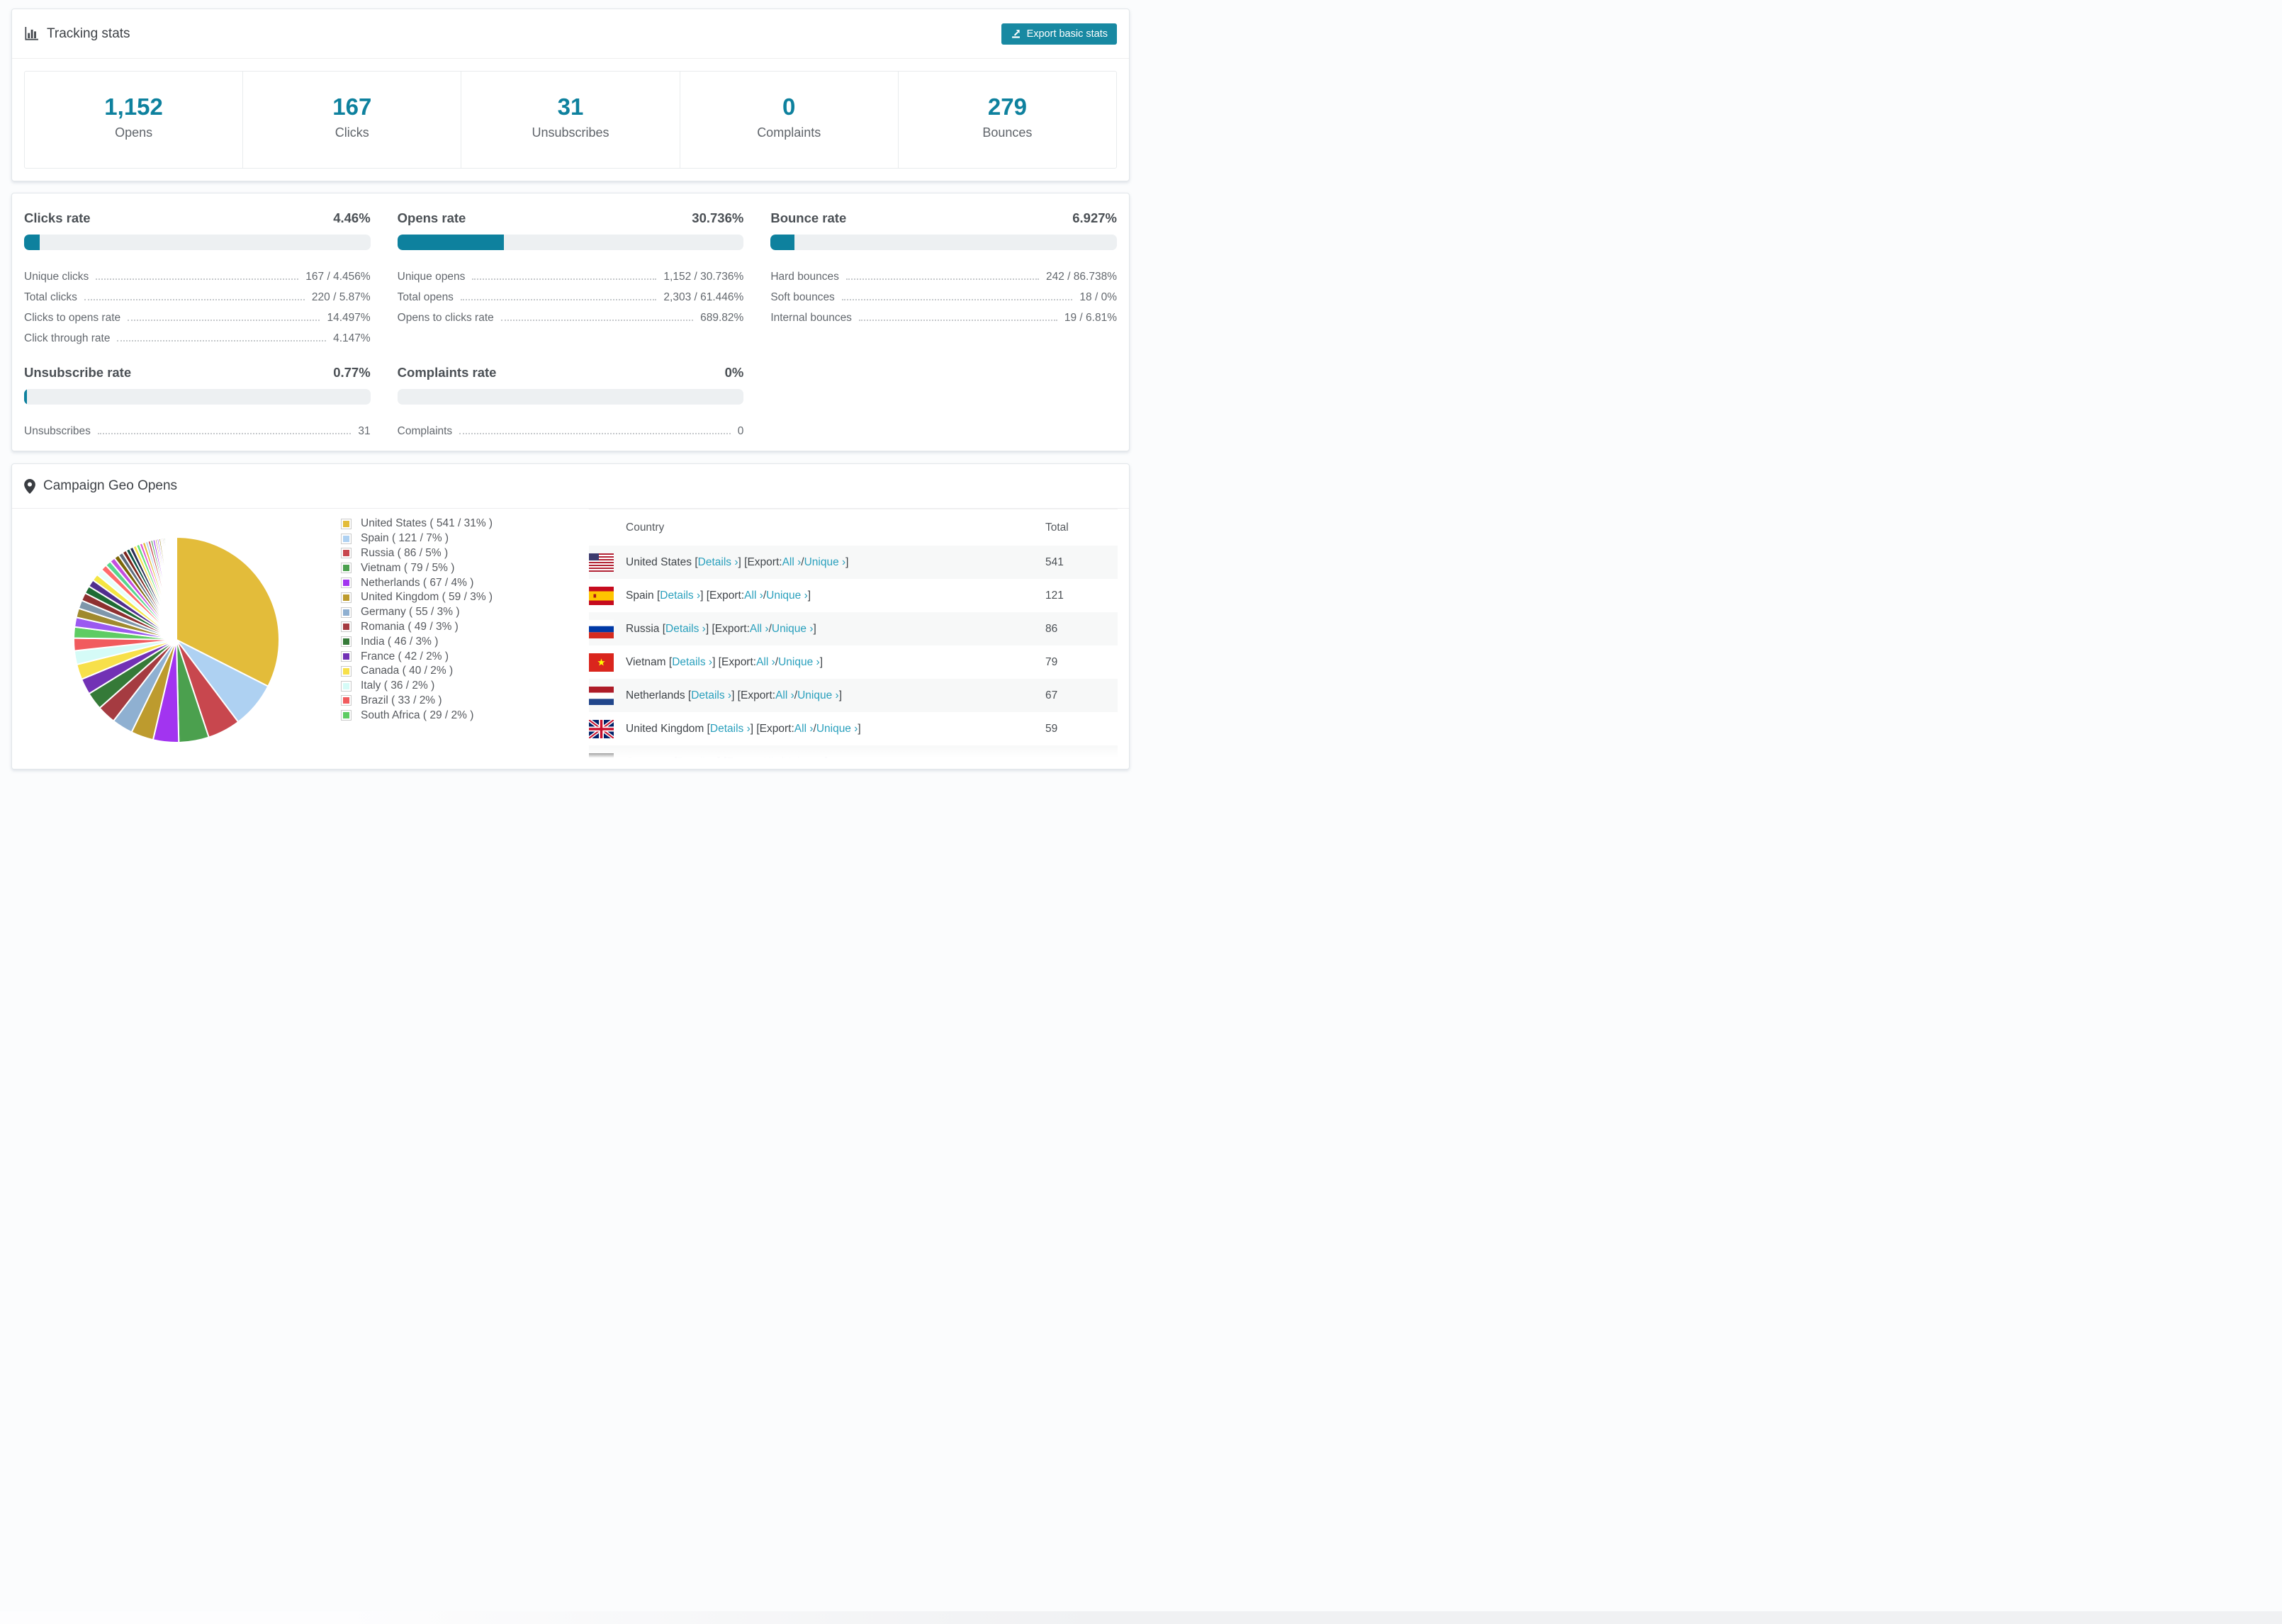 The image size is (2282, 1624). I want to click on rate-block-unsubscribe-rate: Unsubscribe rate 0.77% Unsubscribes 31, so click(197, 402).